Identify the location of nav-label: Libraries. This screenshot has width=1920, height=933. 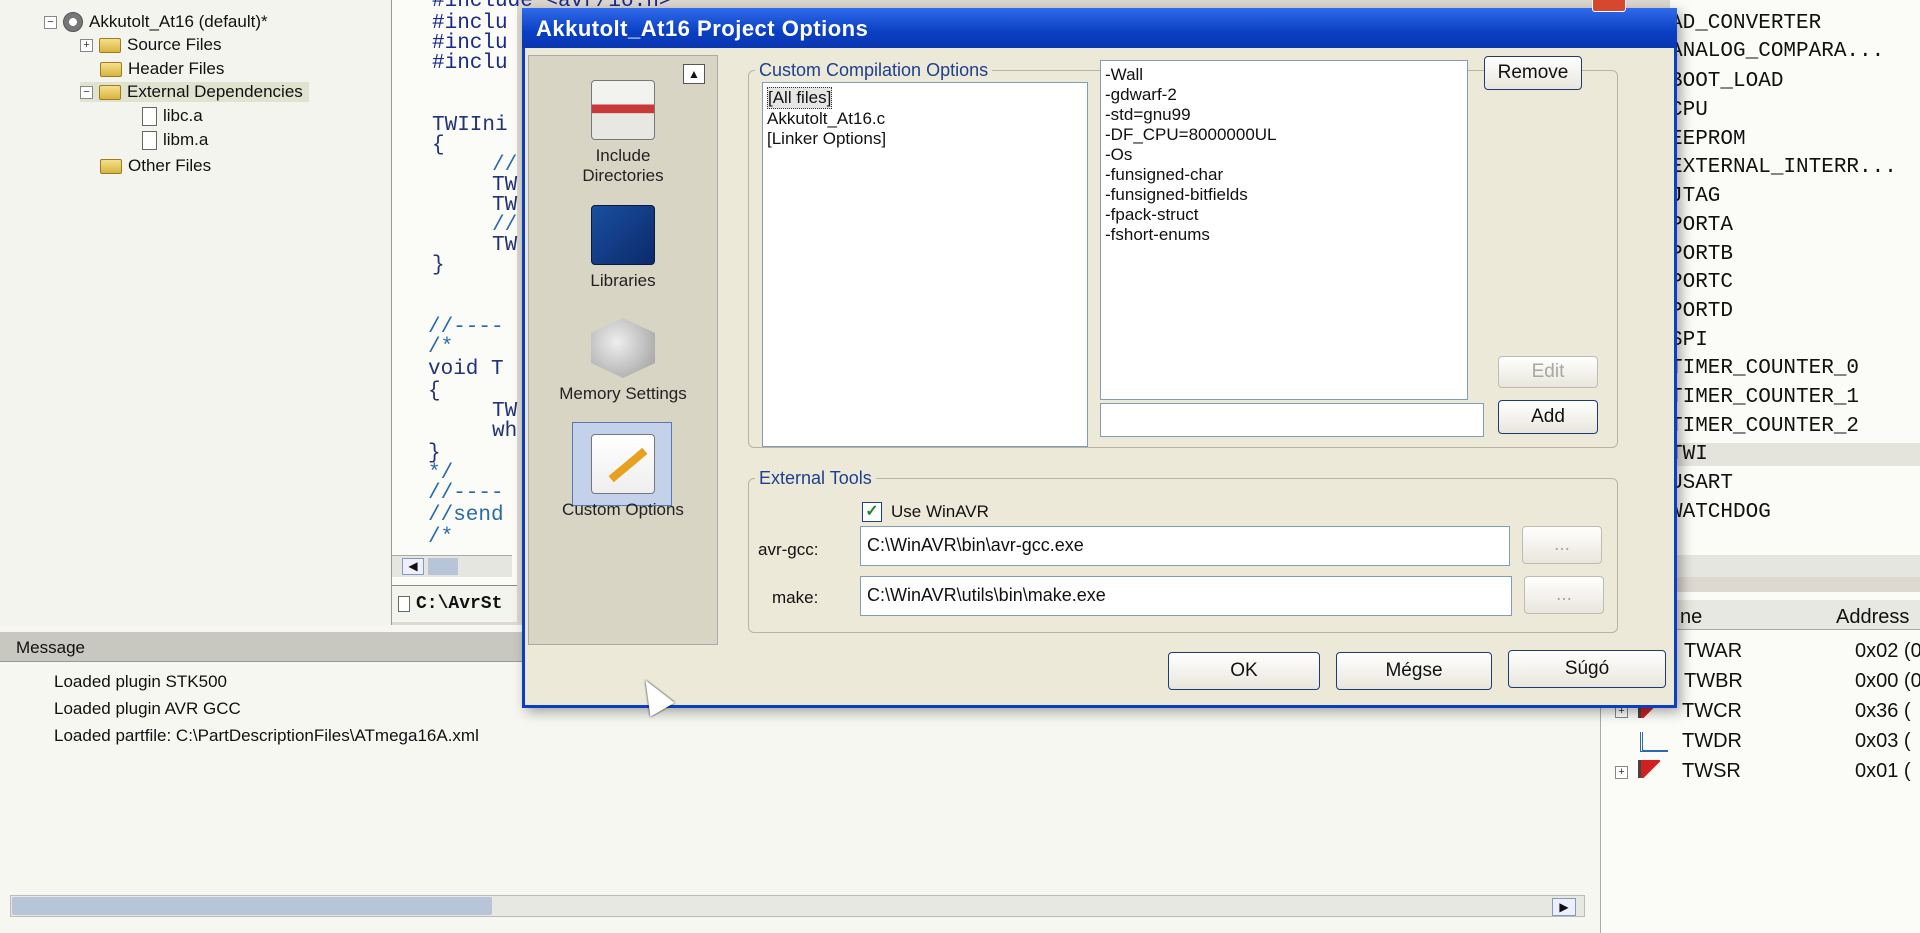
(623, 280).